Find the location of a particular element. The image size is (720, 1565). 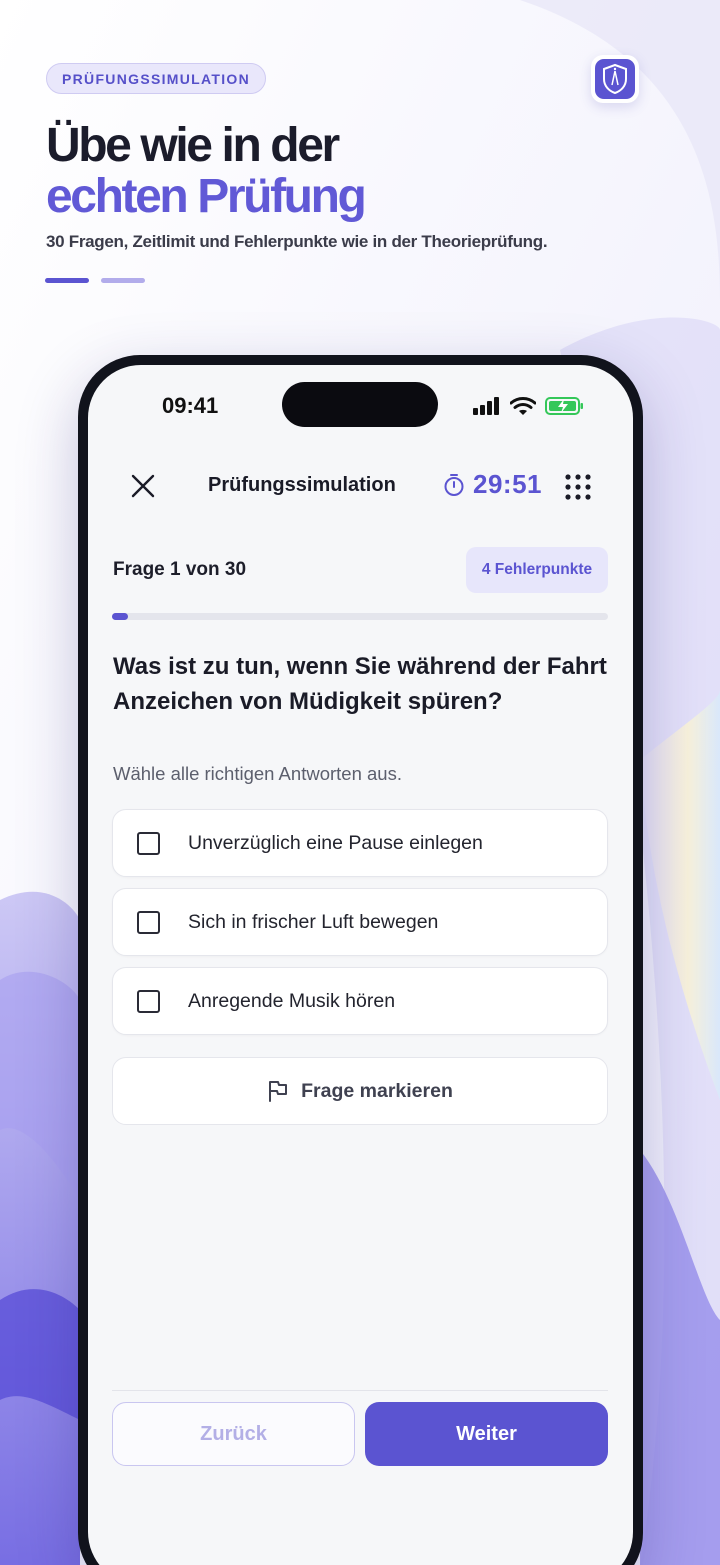

headline-line-2: echten Prüfung is located at coordinates (206, 196).